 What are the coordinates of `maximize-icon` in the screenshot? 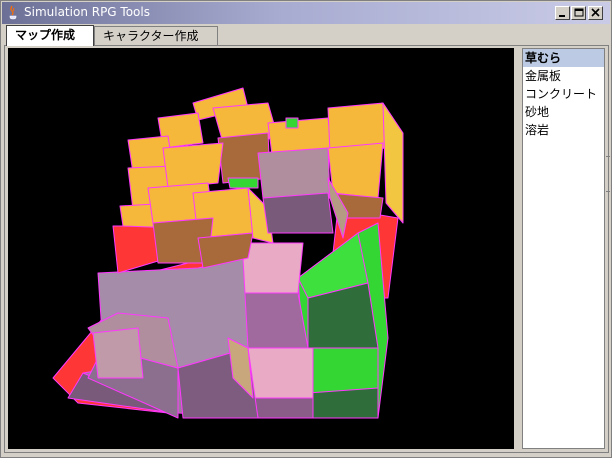 It's located at (579, 12).